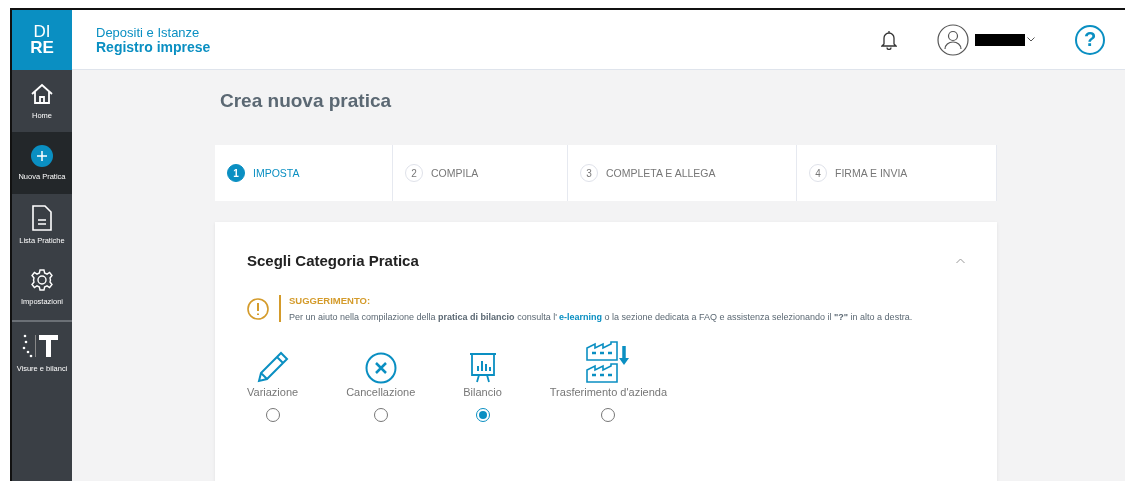 Image resolution: width=1125 pixels, height=481 pixels. What do you see at coordinates (148, 32) in the screenshot?
I see `app-subtitle: Depositi e Istanze` at bounding box center [148, 32].